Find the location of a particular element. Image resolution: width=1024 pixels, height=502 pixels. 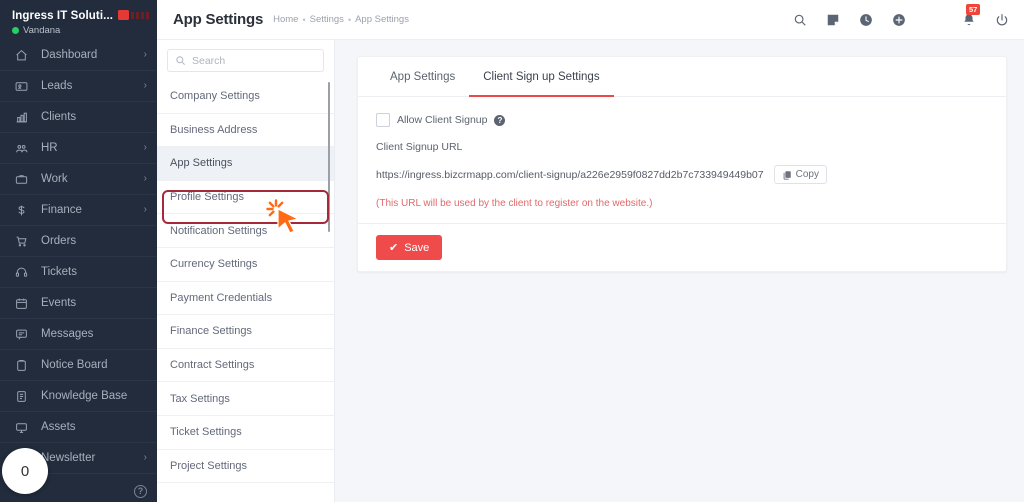

sidebar-label: Events is located at coordinates (59, 303).